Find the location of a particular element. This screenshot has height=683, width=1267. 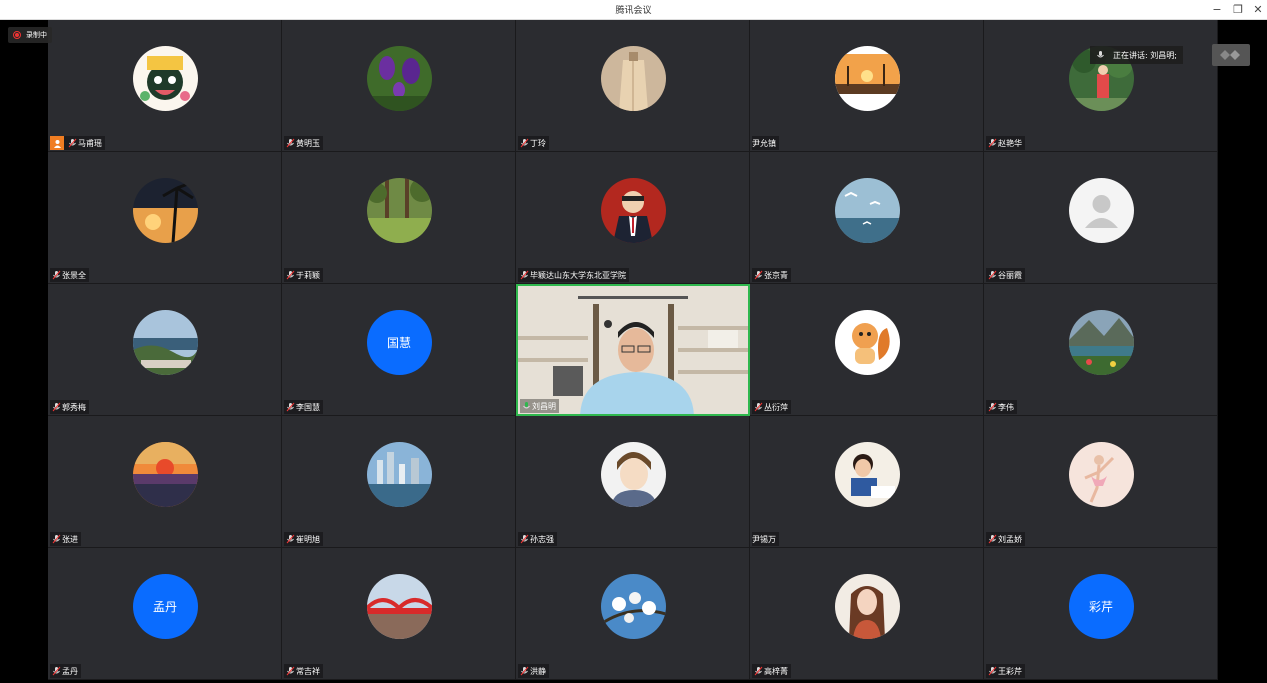

participant-name: 高梓菁 is located at coordinates (776, 671).